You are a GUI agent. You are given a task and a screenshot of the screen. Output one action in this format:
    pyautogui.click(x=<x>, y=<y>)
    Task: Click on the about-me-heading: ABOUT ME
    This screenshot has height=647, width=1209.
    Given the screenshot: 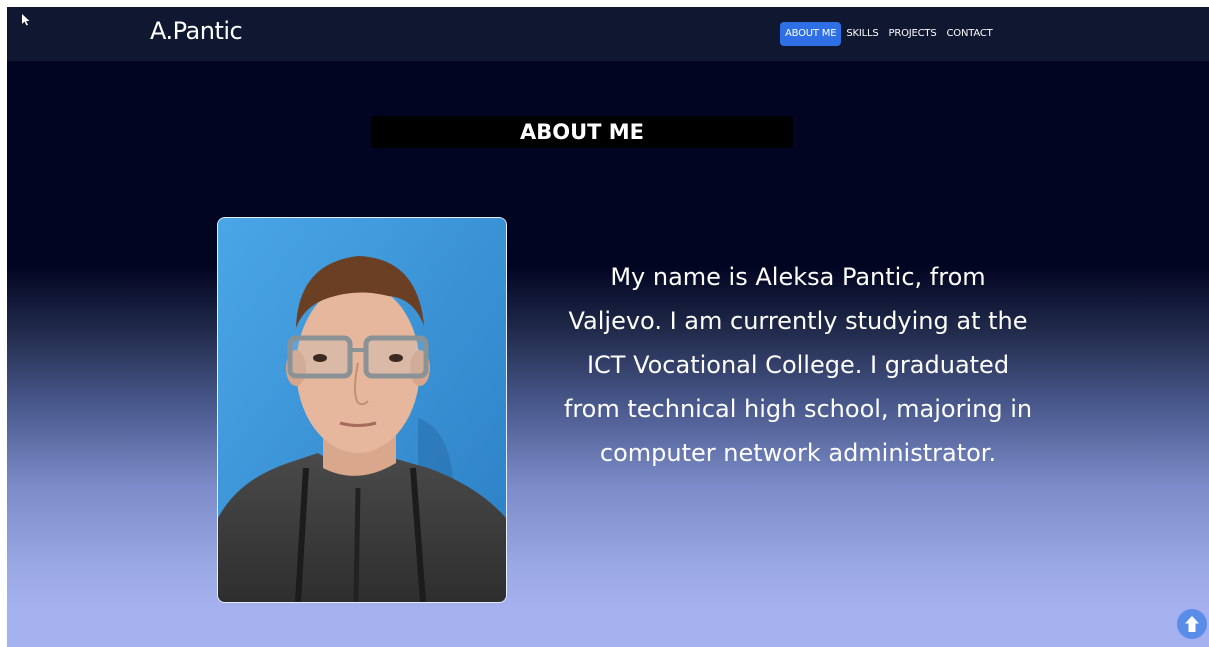 What is the action you would take?
    pyautogui.click(x=582, y=132)
    